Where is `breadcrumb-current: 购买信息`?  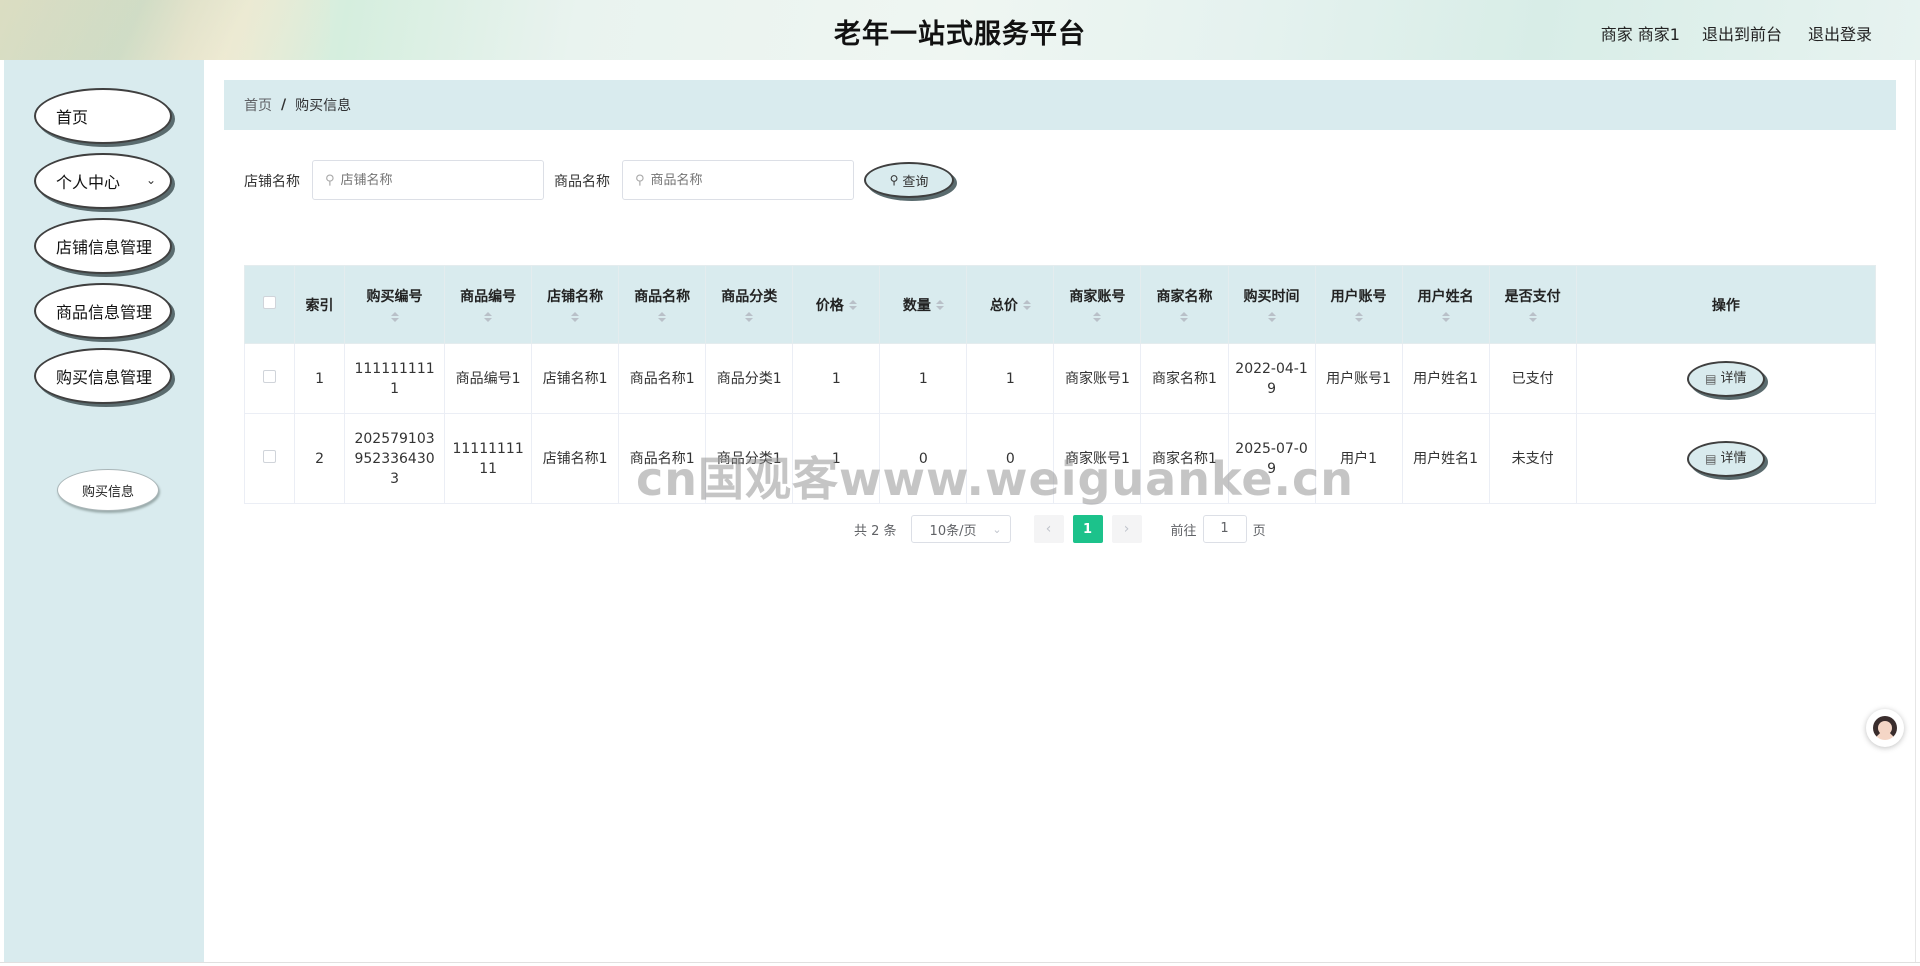 breadcrumb-current: 购买信息 is located at coordinates (323, 106).